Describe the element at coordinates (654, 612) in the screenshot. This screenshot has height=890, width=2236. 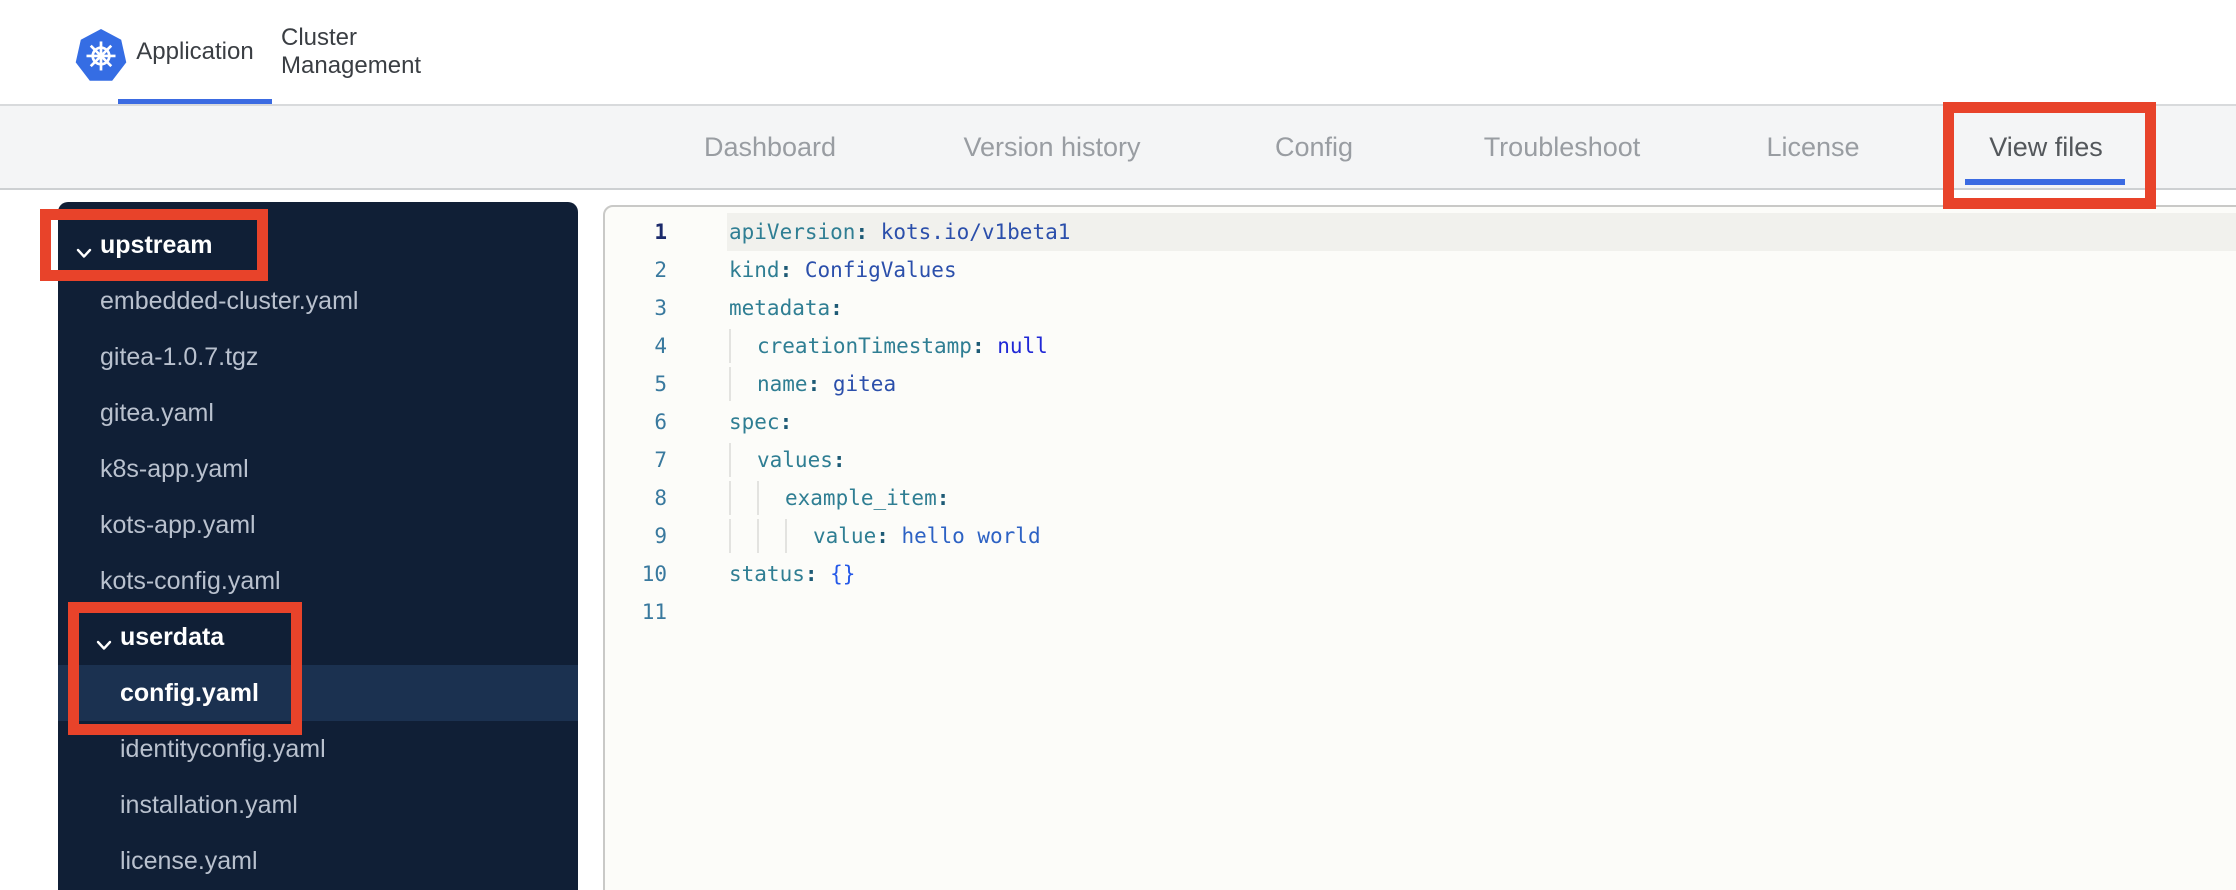
I see `line-number: 11` at that location.